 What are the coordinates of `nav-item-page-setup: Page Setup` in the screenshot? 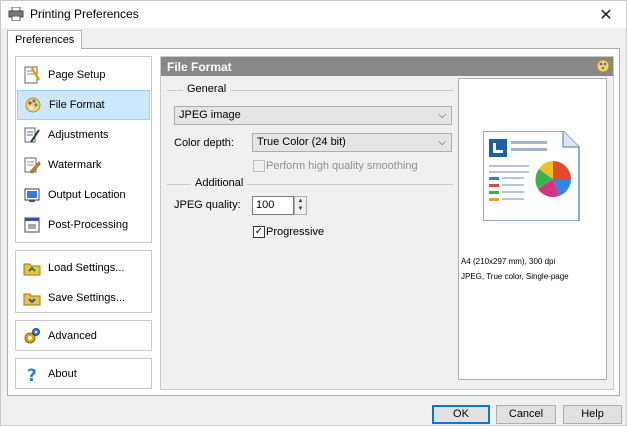 It's located at (83, 75).